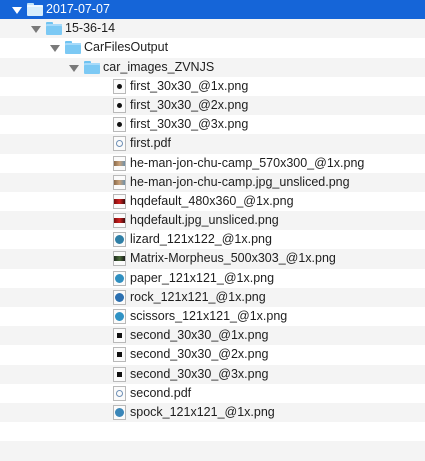  Describe the element at coordinates (233, 258) in the screenshot. I see `file-name-label: Matrix-Morpheus_500x303_@1x.png` at that location.